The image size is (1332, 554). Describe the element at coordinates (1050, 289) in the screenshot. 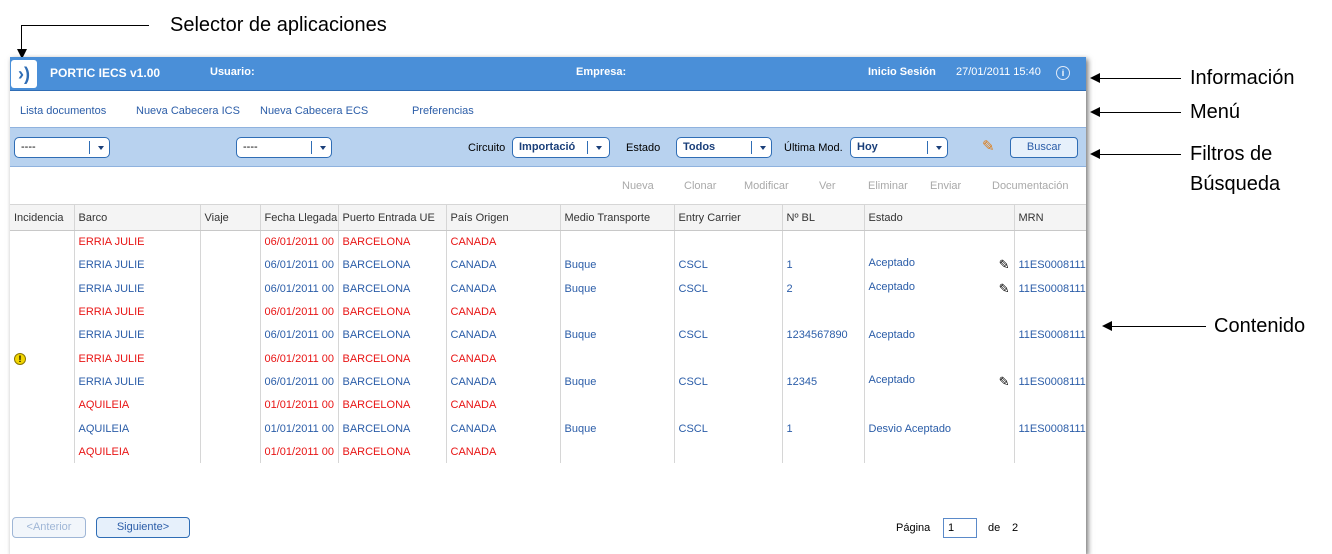

I see `cell-mrn: 11ES0008111` at that location.